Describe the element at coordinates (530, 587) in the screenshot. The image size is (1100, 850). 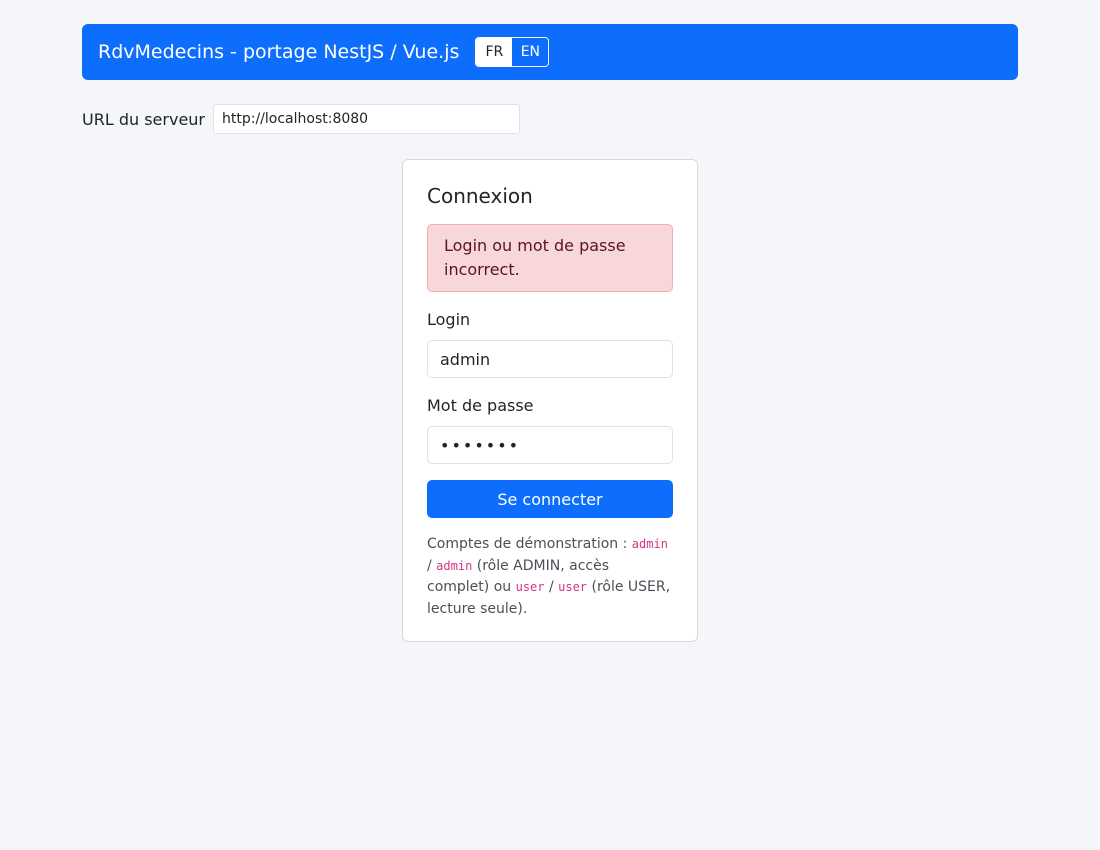
I see `demo-user-login: user` at that location.